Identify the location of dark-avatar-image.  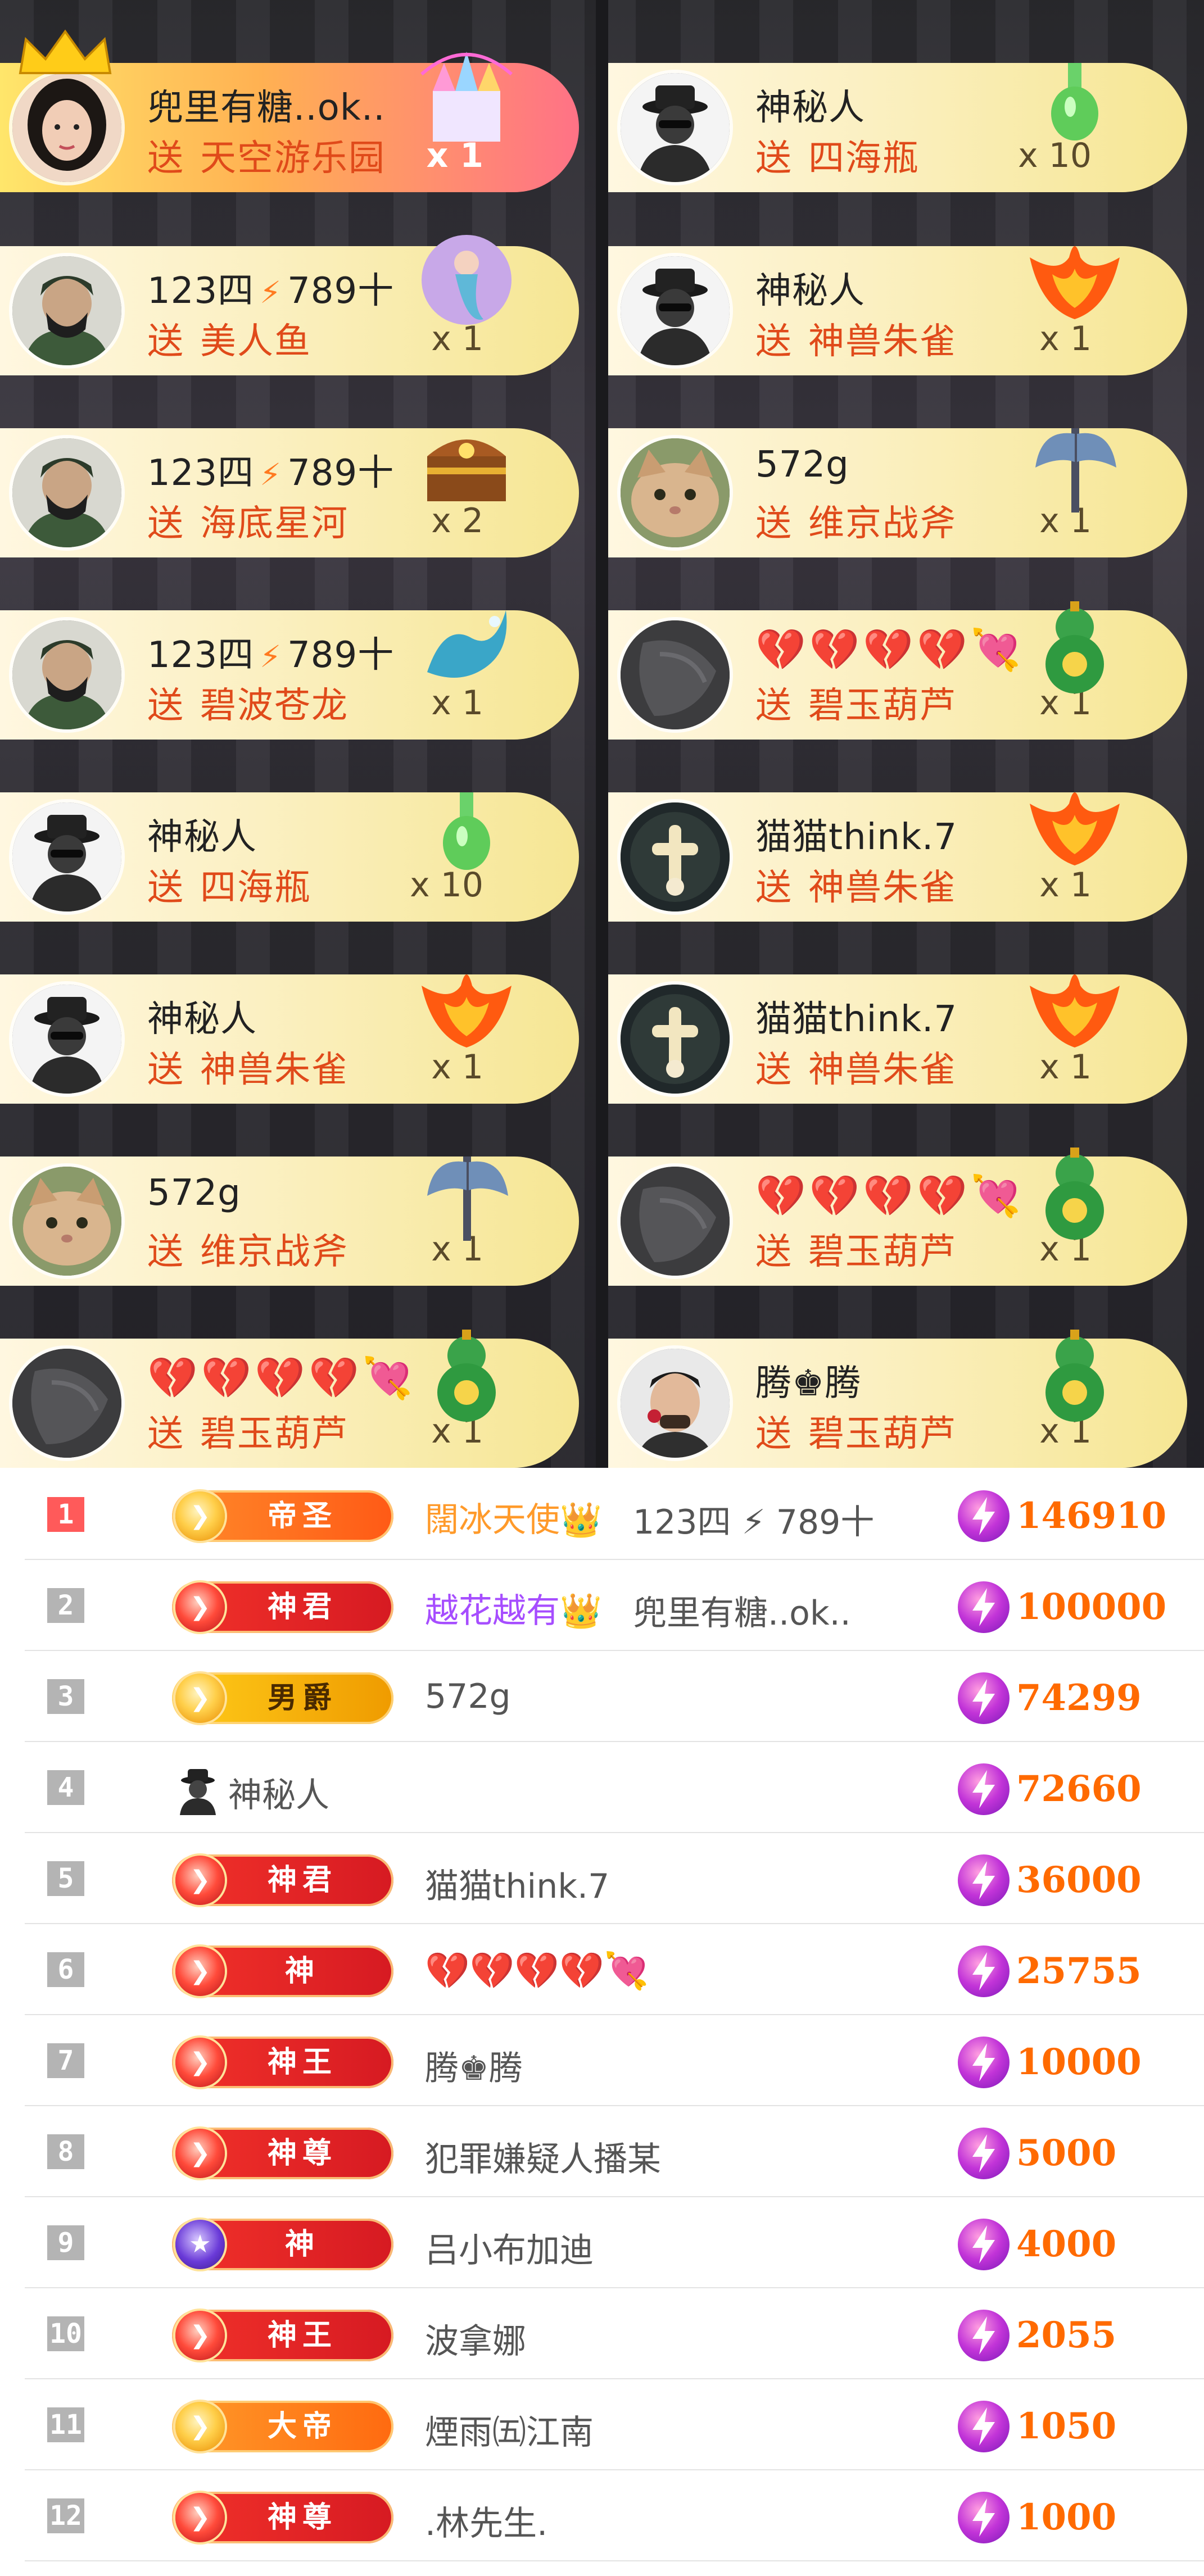
(676, 1221).